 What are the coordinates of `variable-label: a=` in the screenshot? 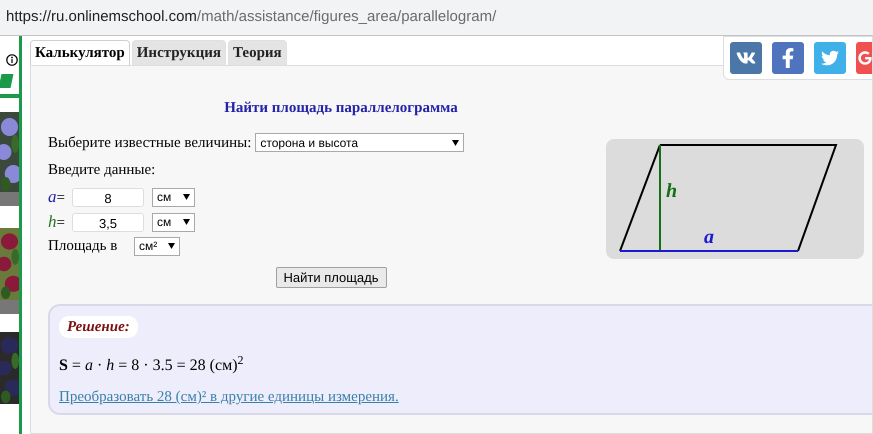 It's located at (57, 197).